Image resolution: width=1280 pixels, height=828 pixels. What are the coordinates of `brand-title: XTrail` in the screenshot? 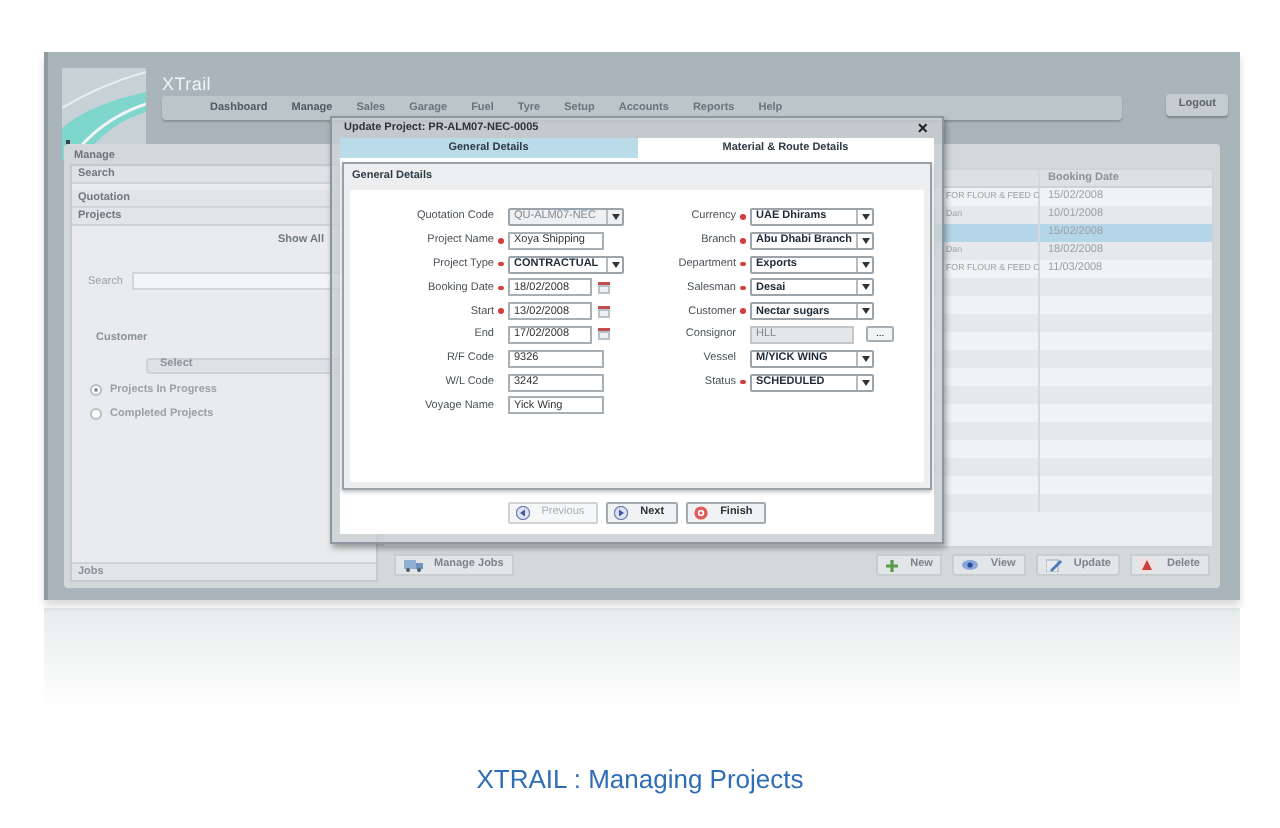 It's located at (188, 85).